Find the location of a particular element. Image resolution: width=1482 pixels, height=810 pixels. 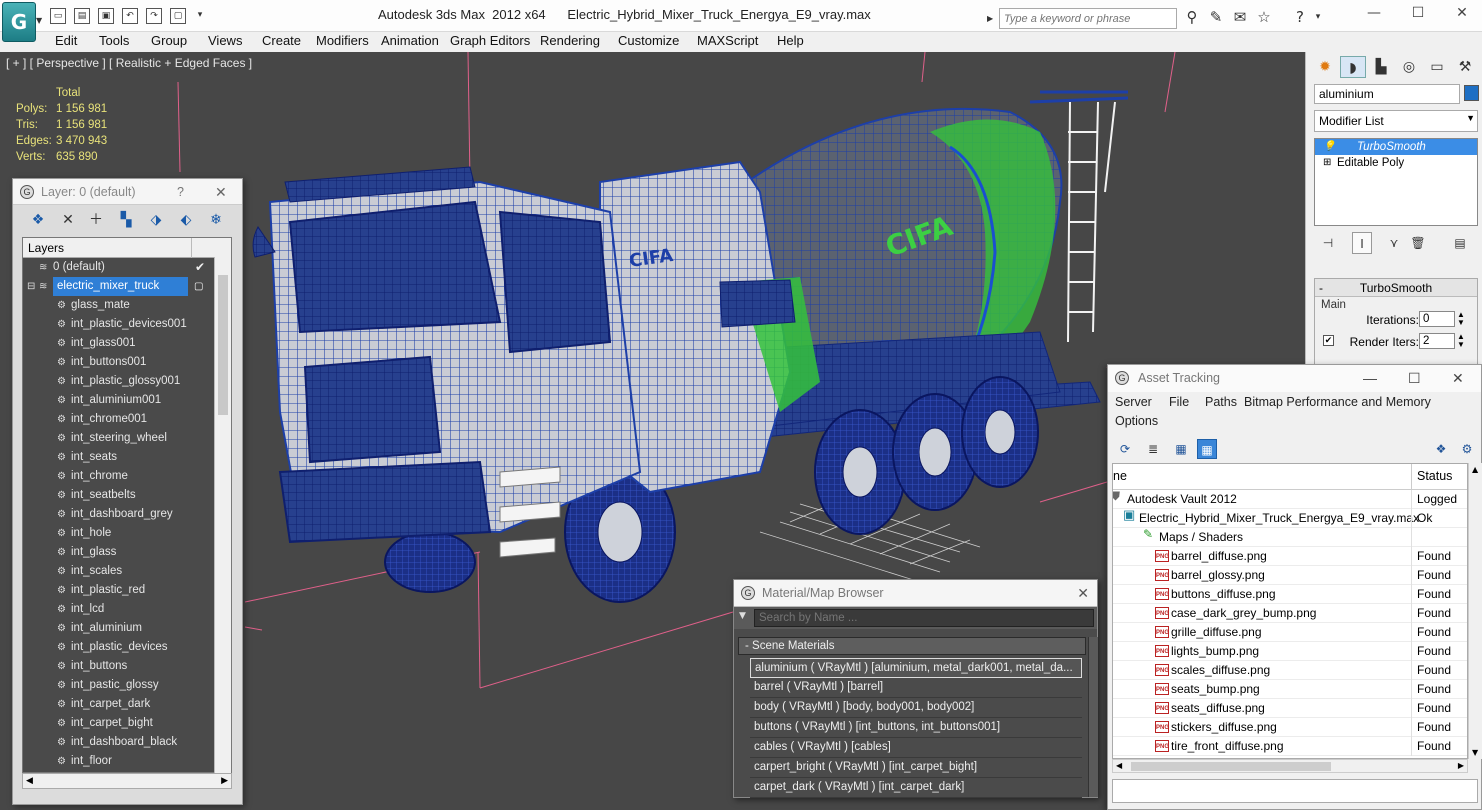

layer-row: ⚙ int_seats is located at coordinates (127, 457).